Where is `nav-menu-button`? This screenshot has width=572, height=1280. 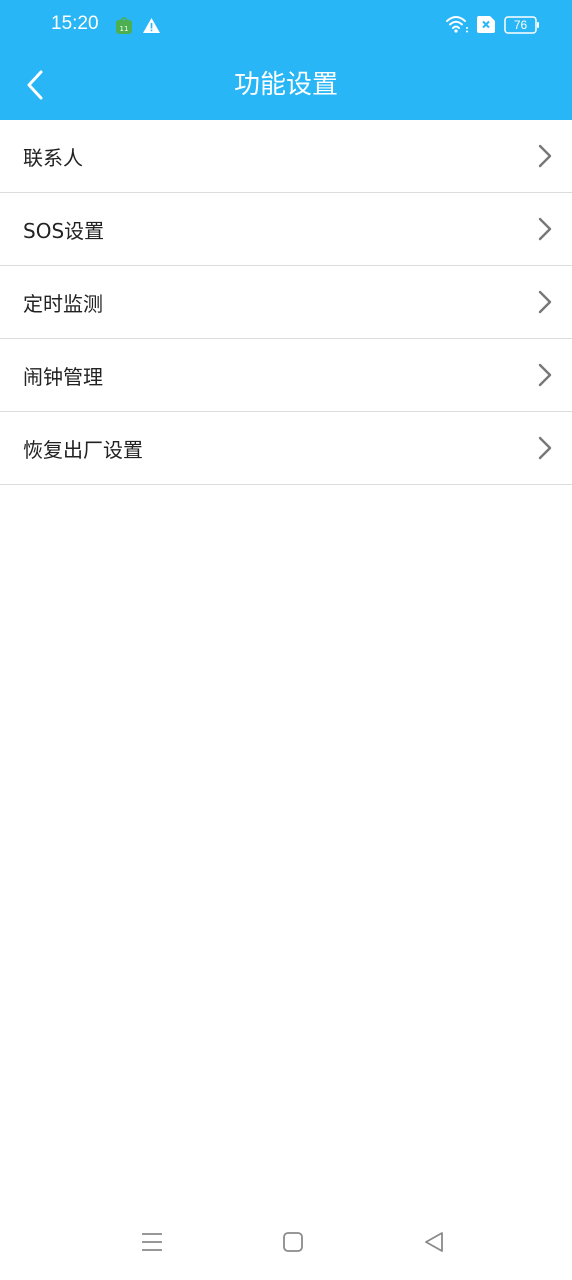
nav-menu-button is located at coordinates (152, 1242).